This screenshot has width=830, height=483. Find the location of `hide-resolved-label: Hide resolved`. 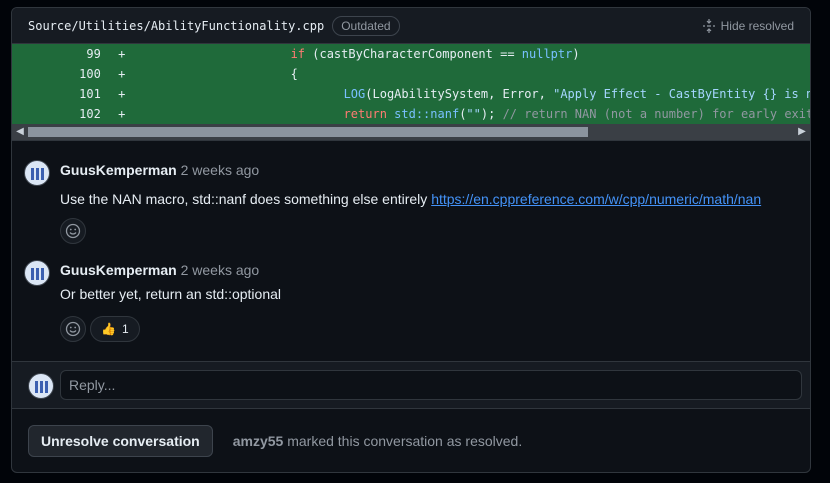

hide-resolved-label: Hide resolved is located at coordinates (757, 25).